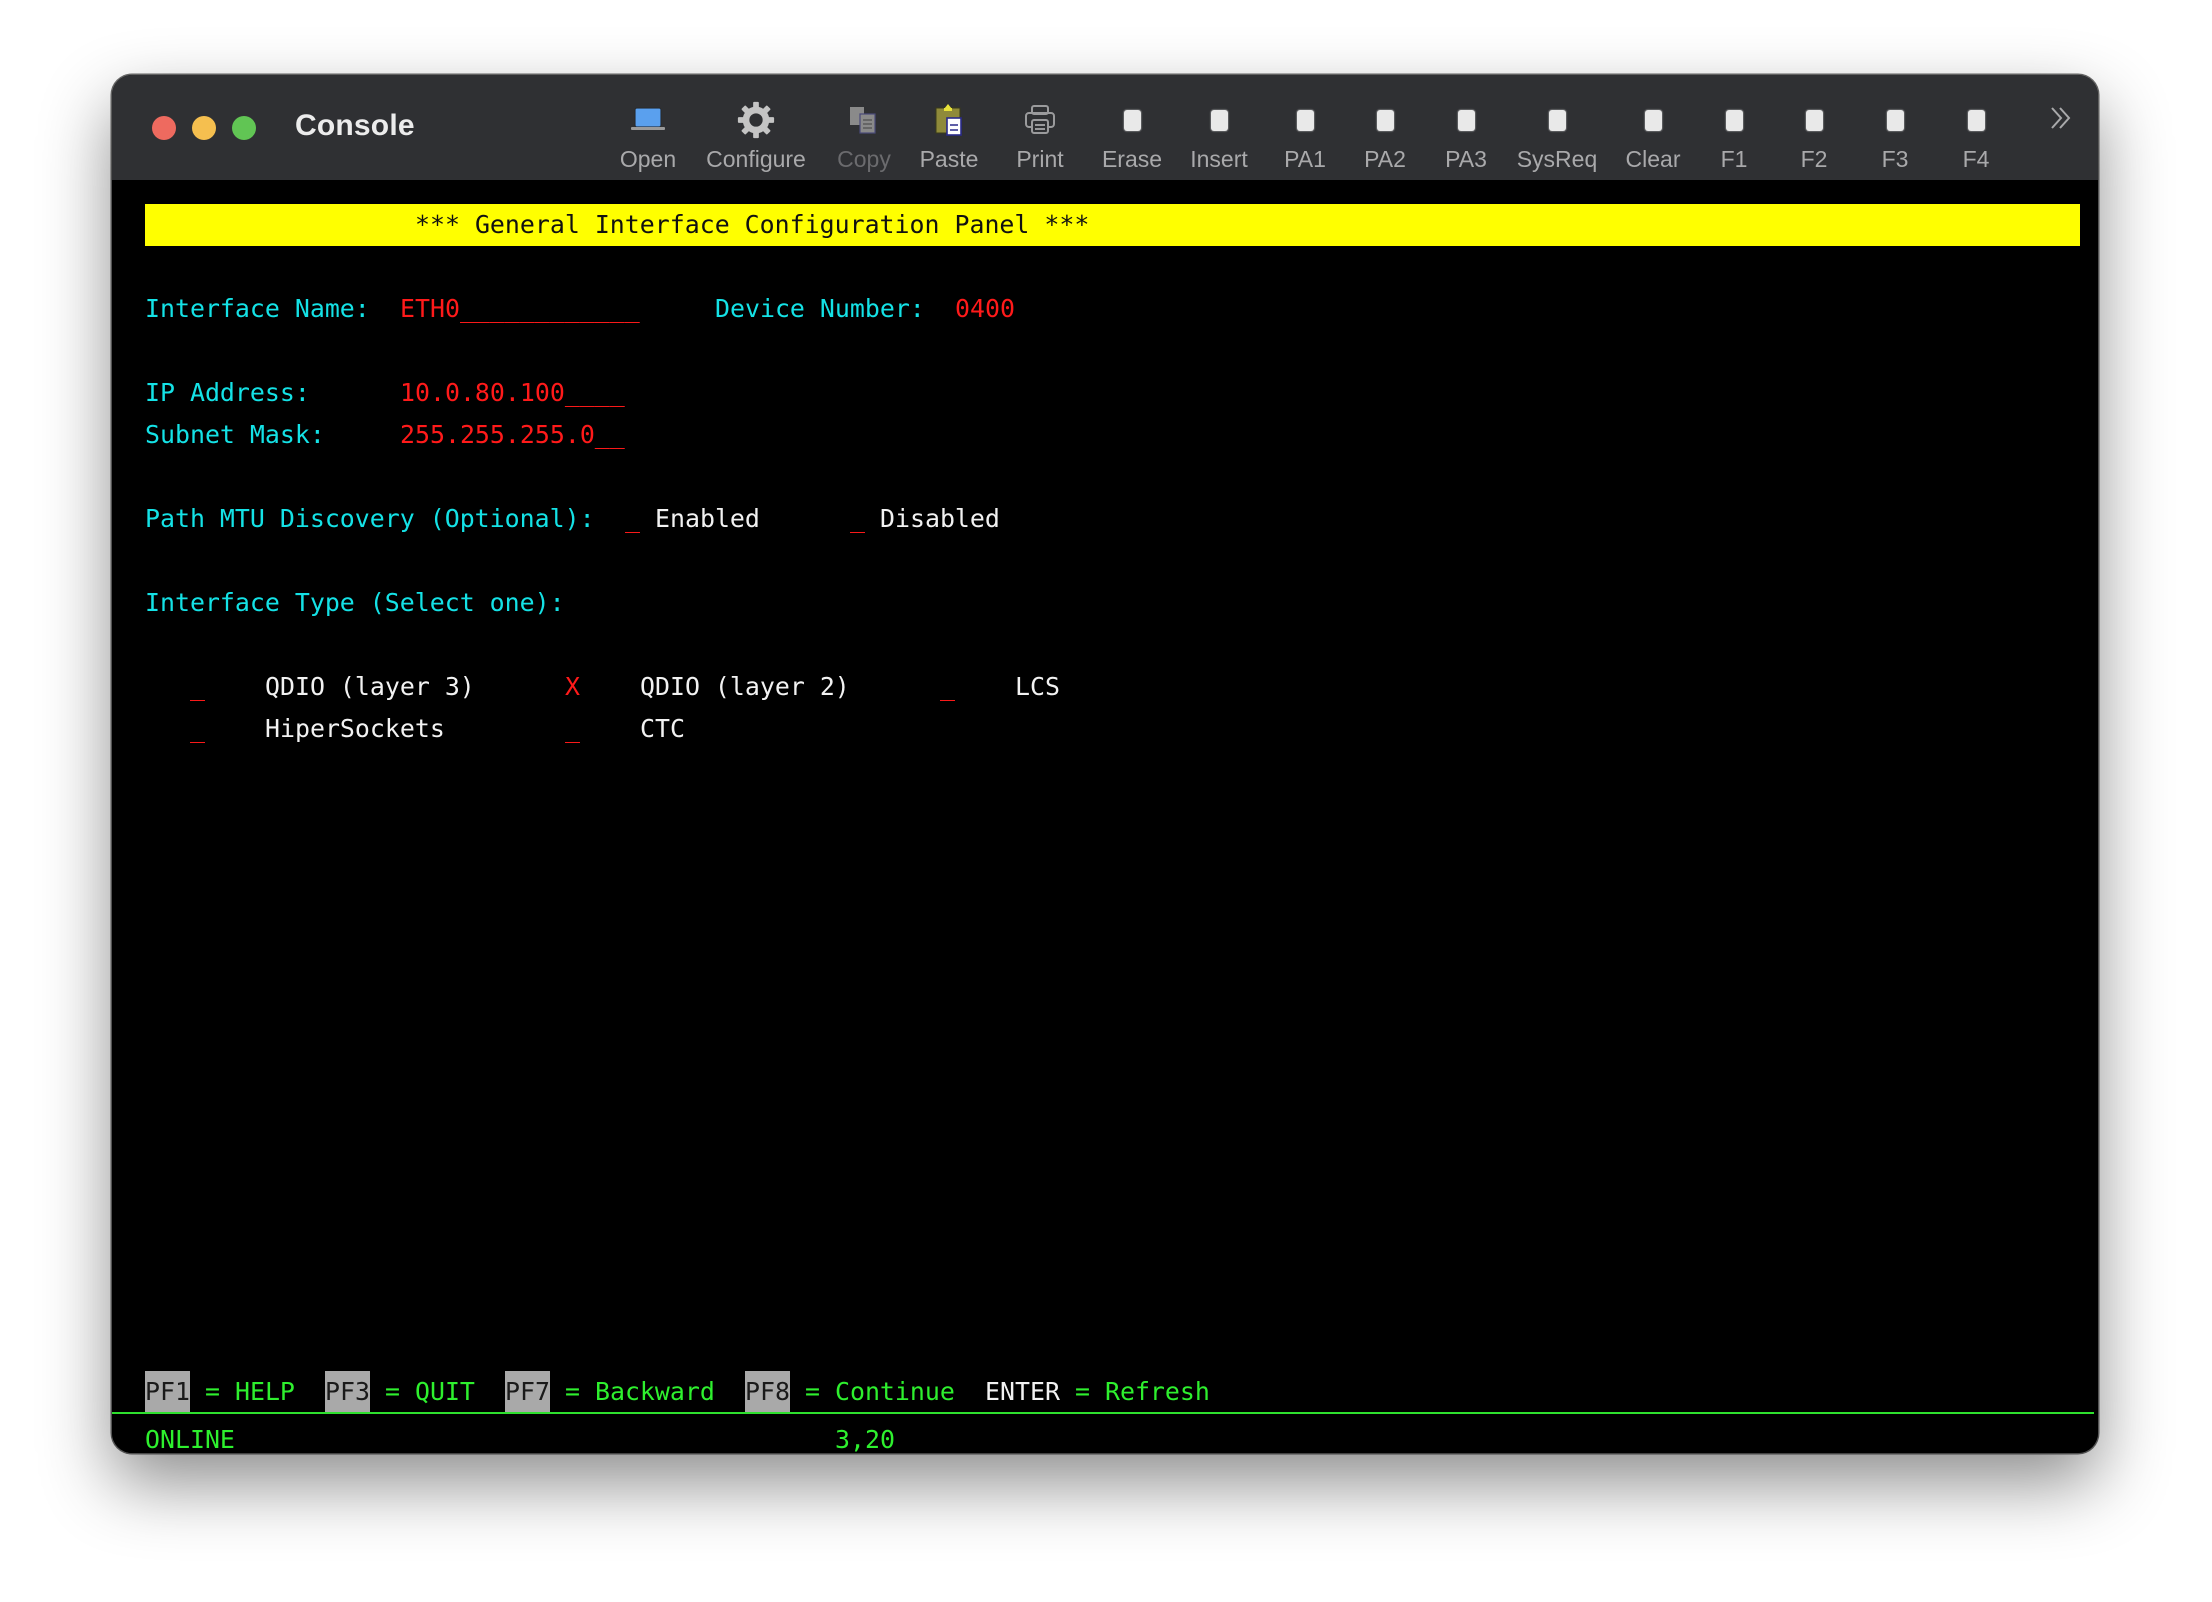 The image size is (2212, 1602). I want to click on toolbar-paste-button: Paste, so click(949, 130).